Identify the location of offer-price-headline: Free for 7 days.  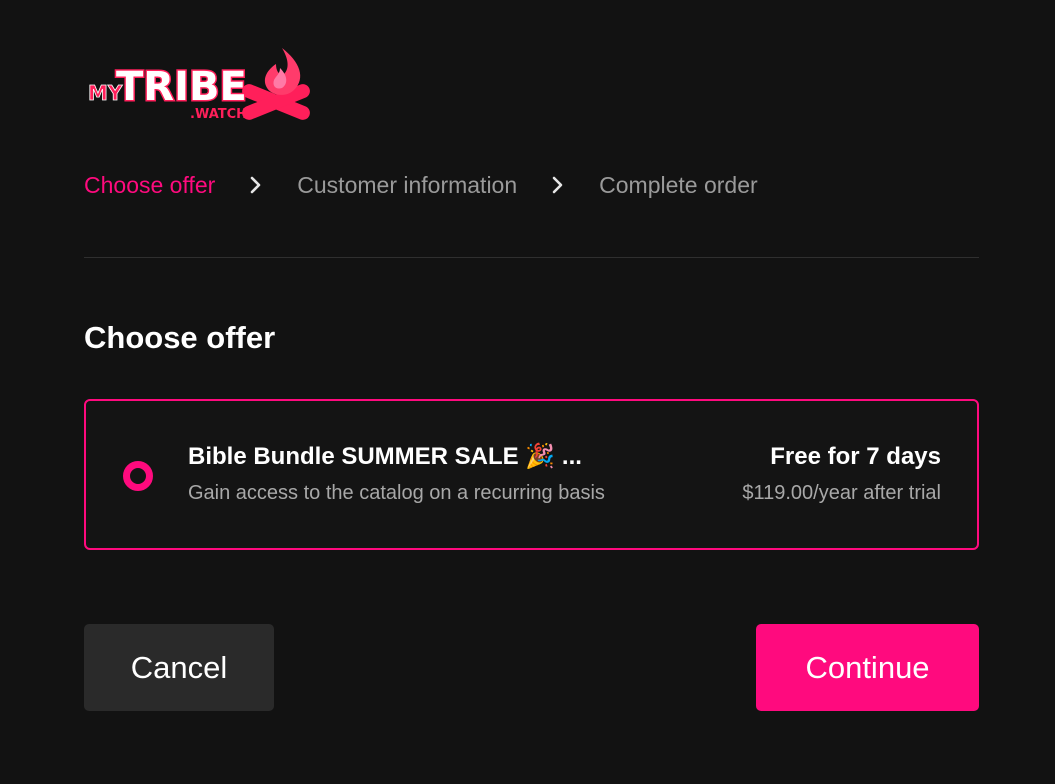
(855, 456).